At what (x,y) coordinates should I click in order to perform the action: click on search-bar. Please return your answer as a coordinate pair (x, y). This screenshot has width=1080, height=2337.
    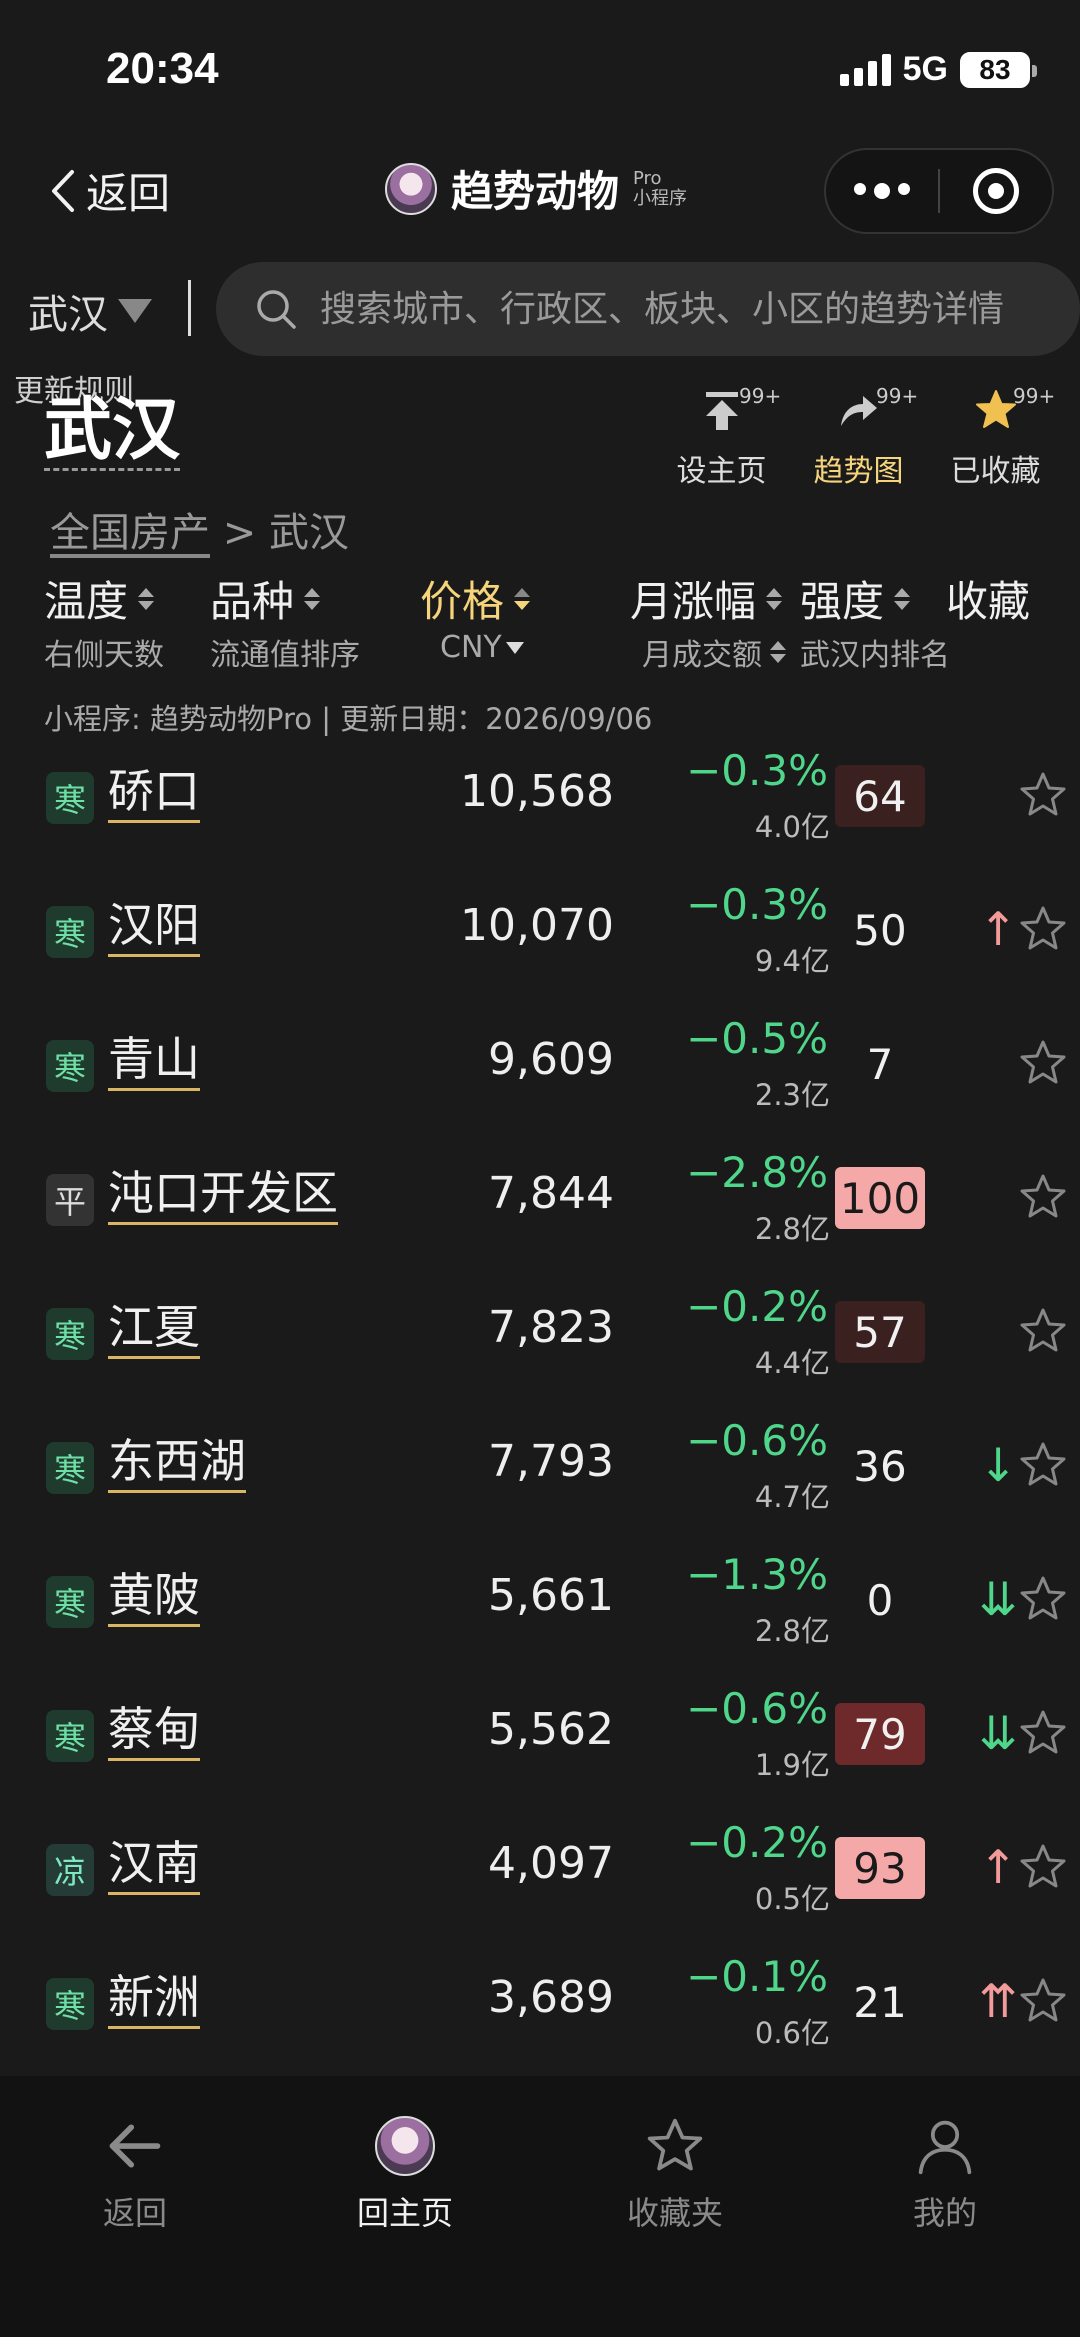
    Looking at the image, I should click on (648, 309).